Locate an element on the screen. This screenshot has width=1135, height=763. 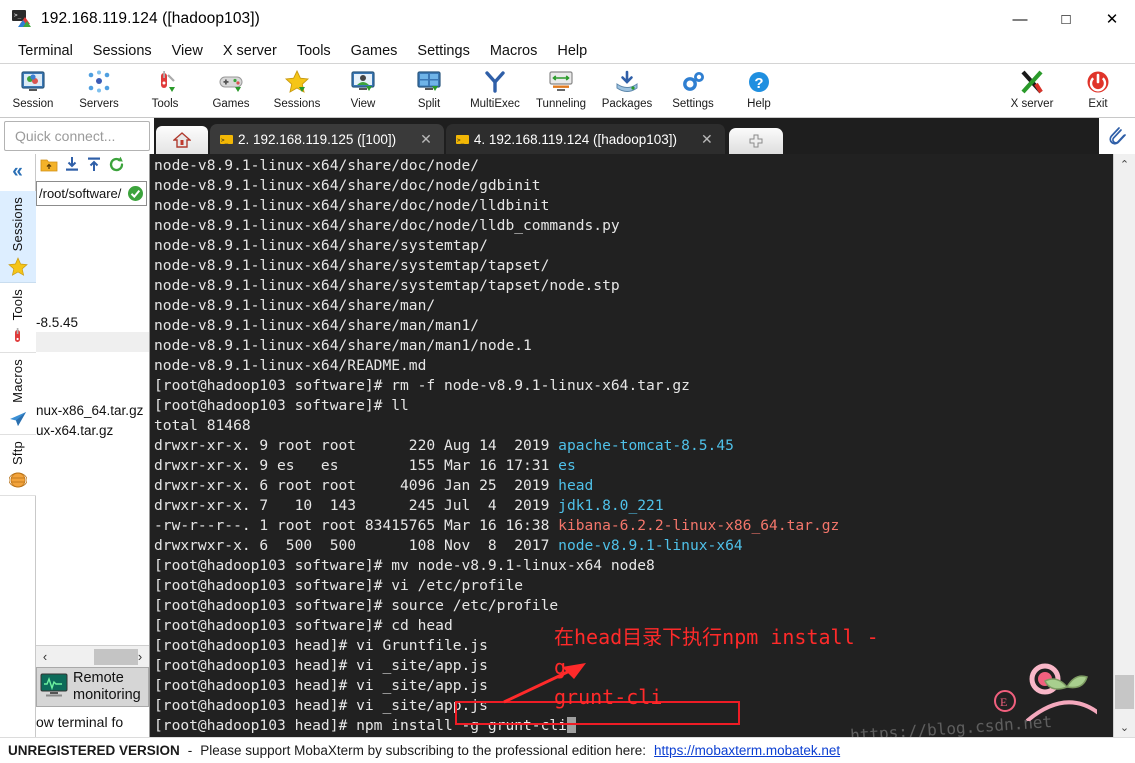
home-tab is located at coordinates (182, 140).